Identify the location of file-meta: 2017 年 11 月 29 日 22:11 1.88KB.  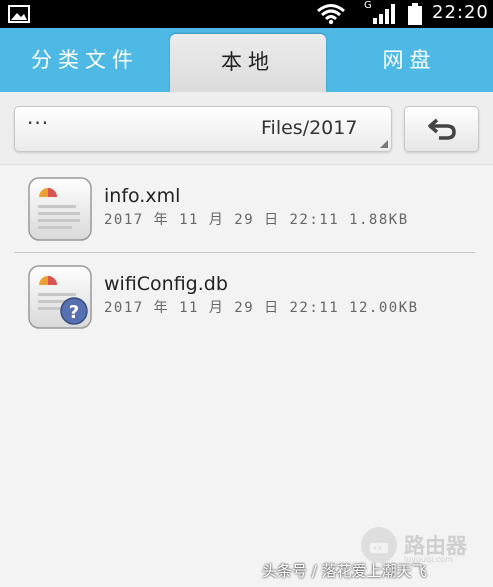
(256, 220).